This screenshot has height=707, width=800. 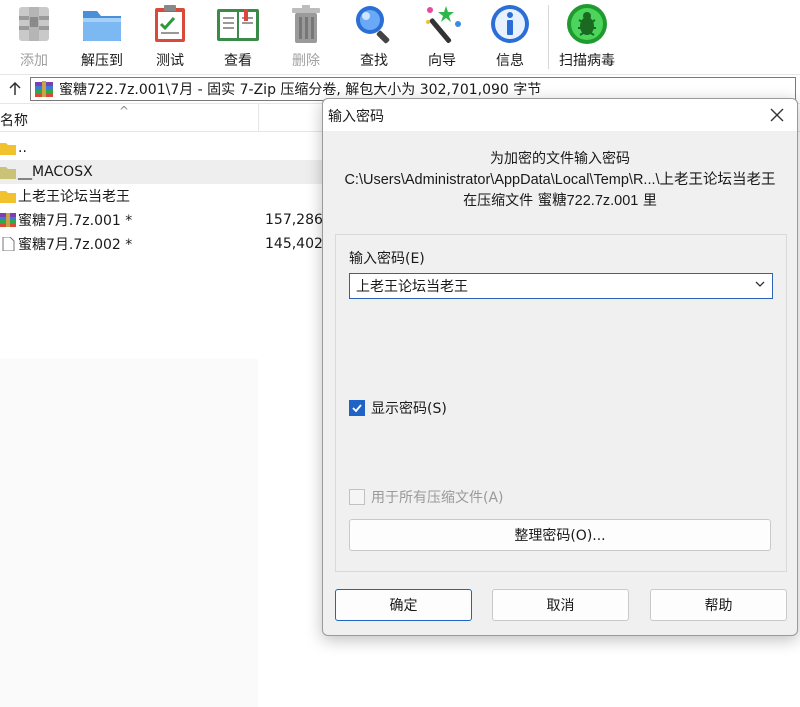 I want to click on list-item-size: 145,402, so click(x=294, y=244).